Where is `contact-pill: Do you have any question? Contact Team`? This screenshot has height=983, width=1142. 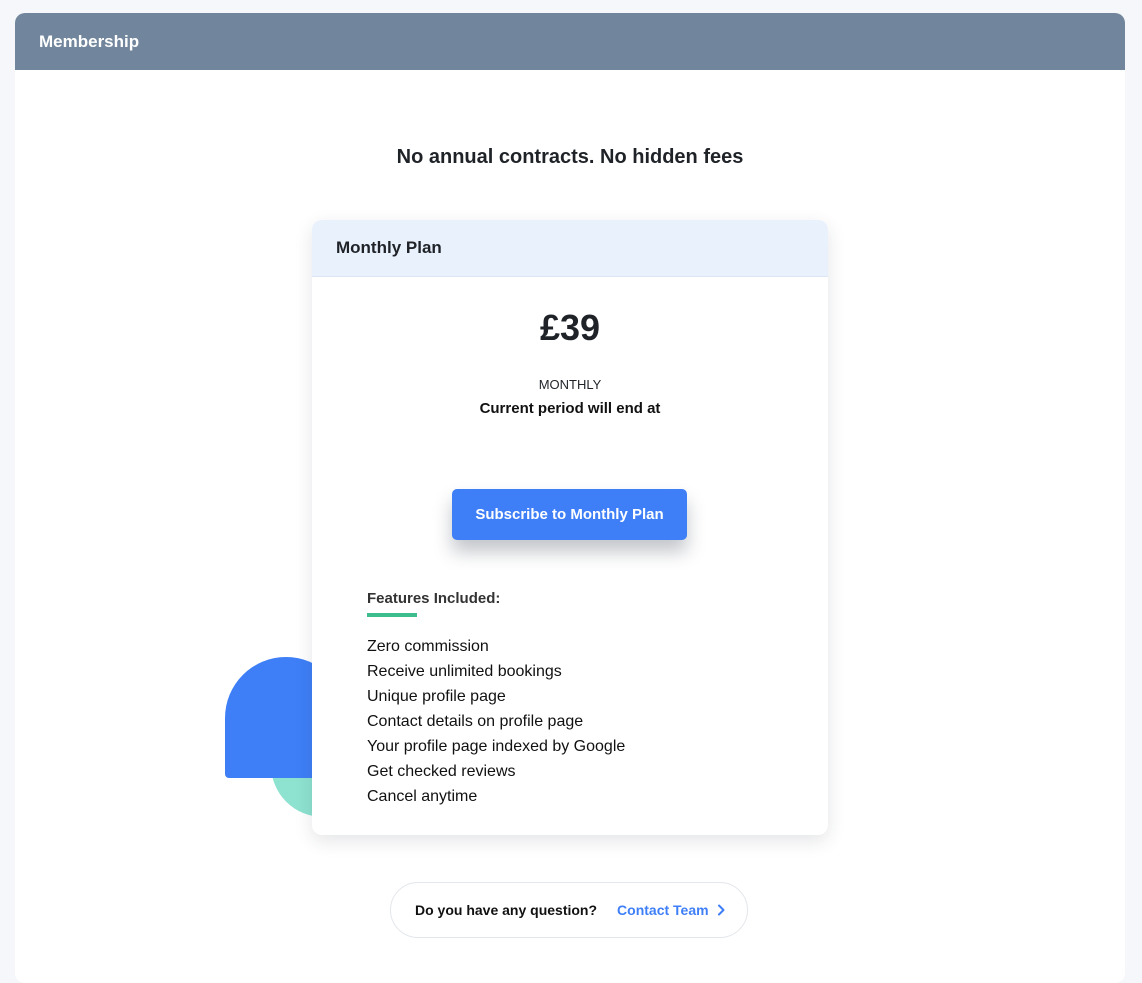 contact-pill: Do you have any question? Contact Team is located at coordinates (569, 910).